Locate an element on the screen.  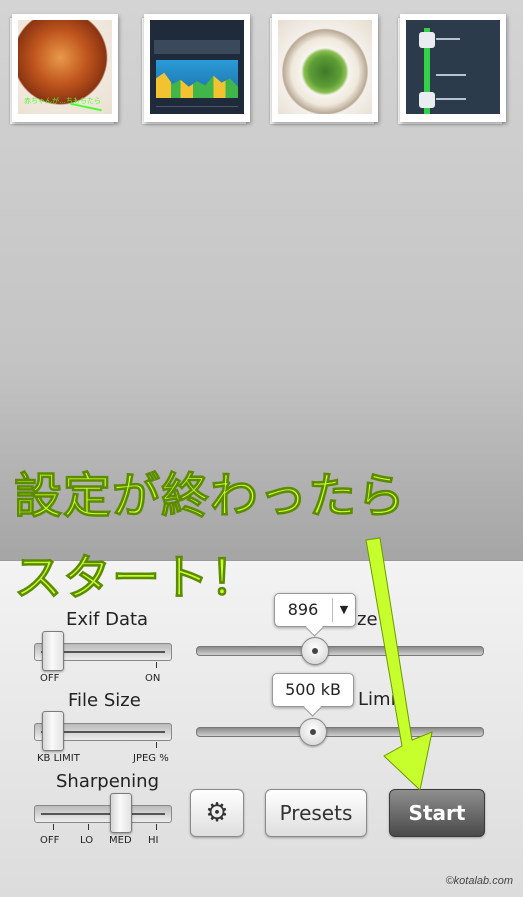
thumbnail-chart is located at coordinates (197, 68).